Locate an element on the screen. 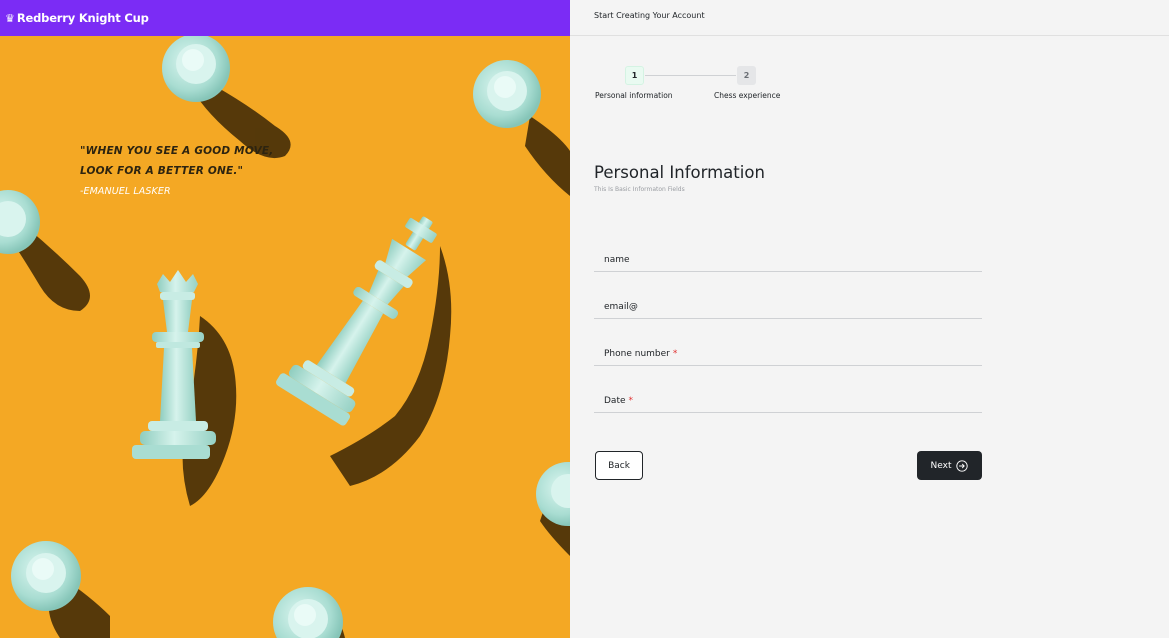 This screenshot has height=638, width=1169. back-button: Back is located at coordinates (619, 465).